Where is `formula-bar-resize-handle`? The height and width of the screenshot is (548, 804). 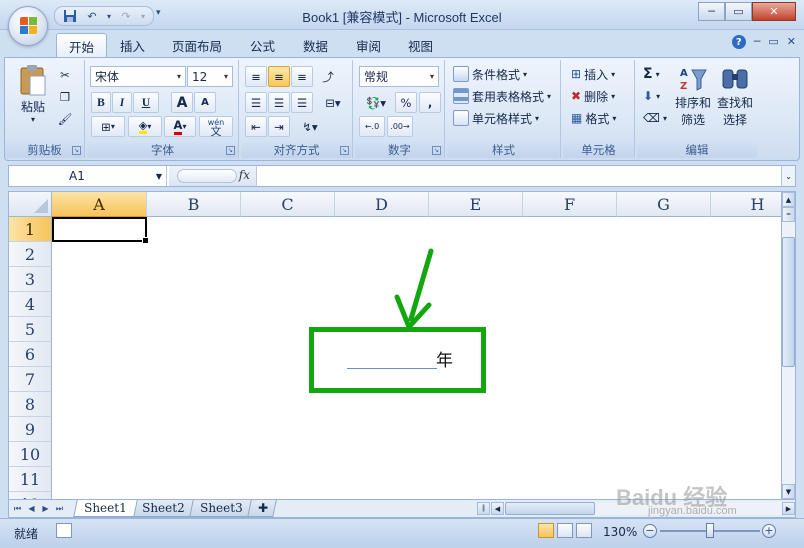
formula-bar-resize-handle is located at coordinates (207, 176).